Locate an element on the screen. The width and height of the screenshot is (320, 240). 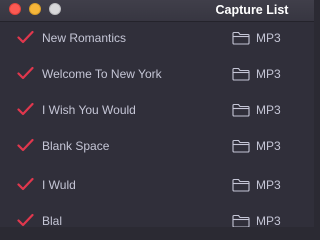
list-item: Welcome To New York MP3 is located at coordinates (157, 74).